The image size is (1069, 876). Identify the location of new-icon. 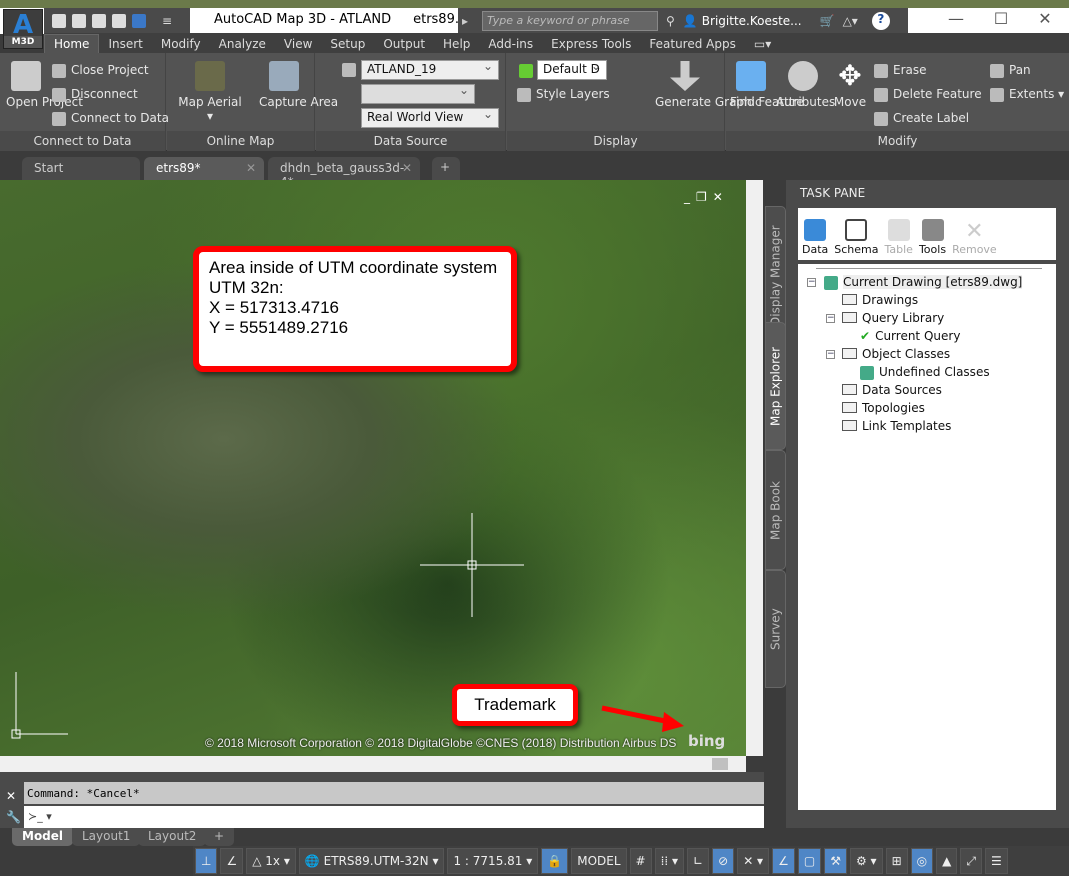
(59, 21).